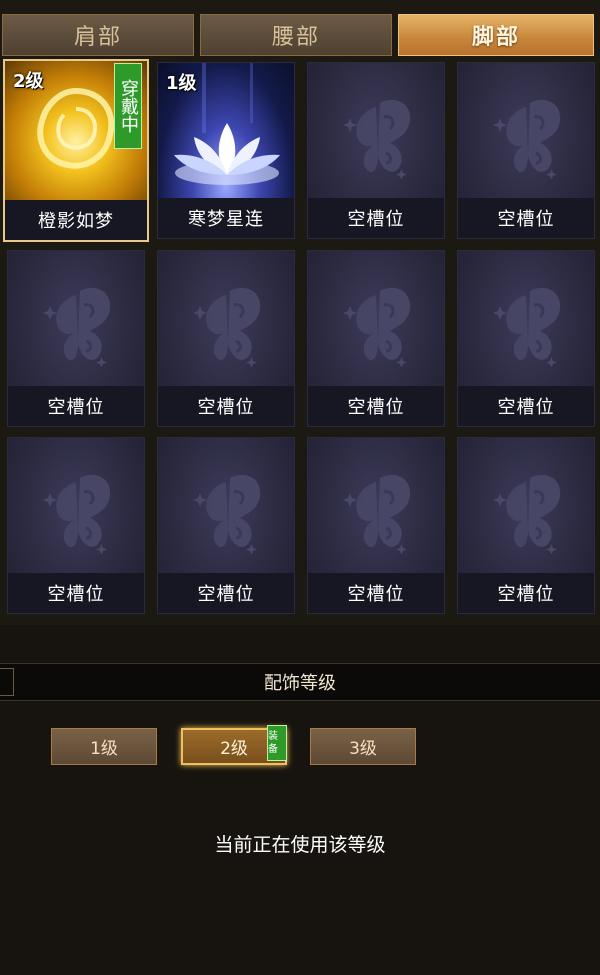  What do you see at coordinates (363, 746) in the screenshot?
I see `level-3-button: 3级` at bounding box center [363, 746].